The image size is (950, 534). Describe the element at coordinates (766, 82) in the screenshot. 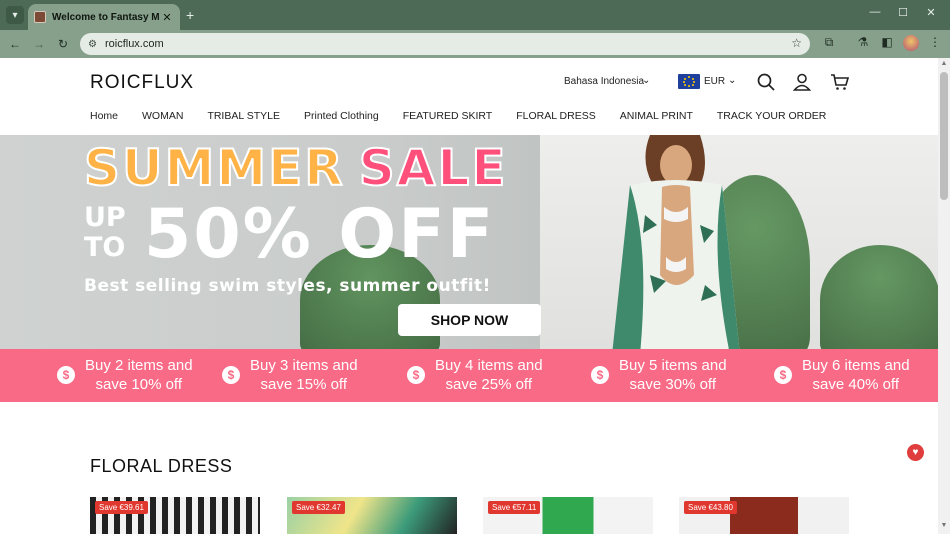

I see `search-icon` at that location.